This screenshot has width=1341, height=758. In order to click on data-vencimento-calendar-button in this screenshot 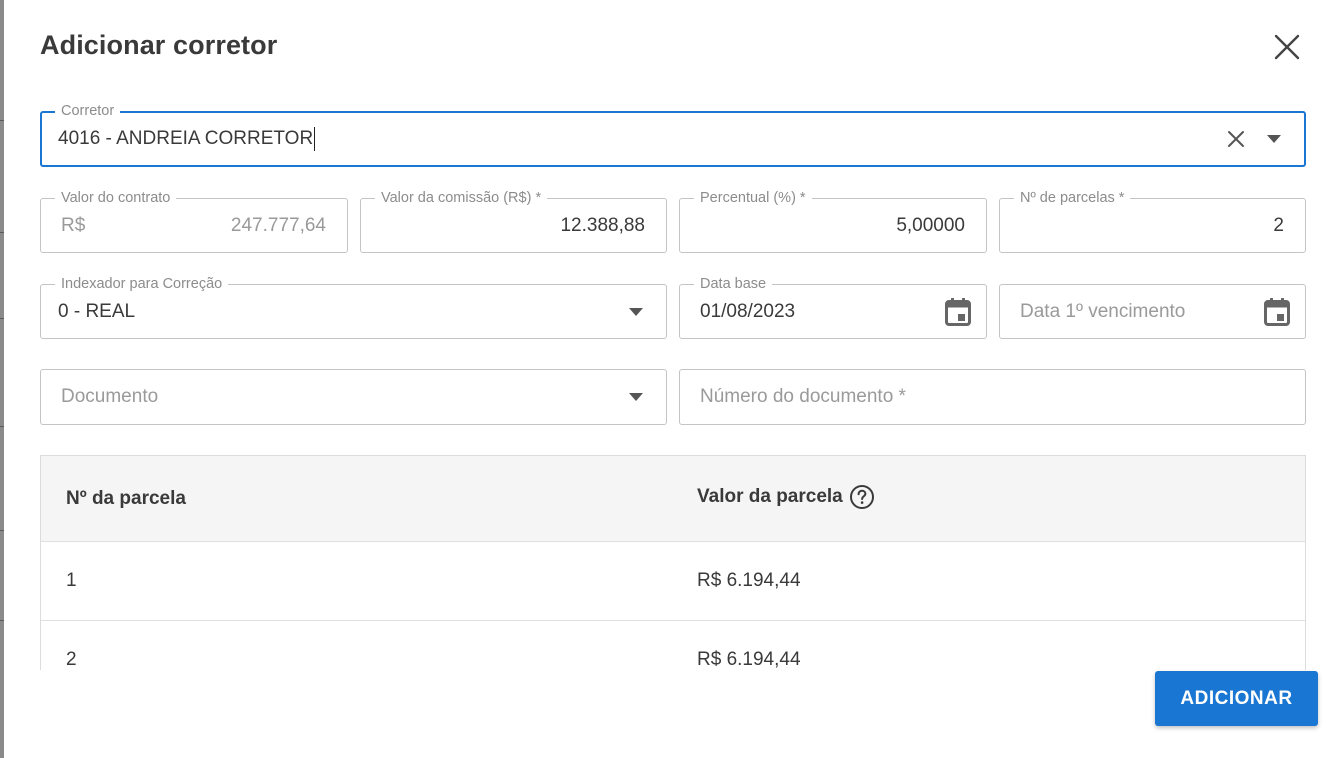, I will do `click(1277, 312)`.